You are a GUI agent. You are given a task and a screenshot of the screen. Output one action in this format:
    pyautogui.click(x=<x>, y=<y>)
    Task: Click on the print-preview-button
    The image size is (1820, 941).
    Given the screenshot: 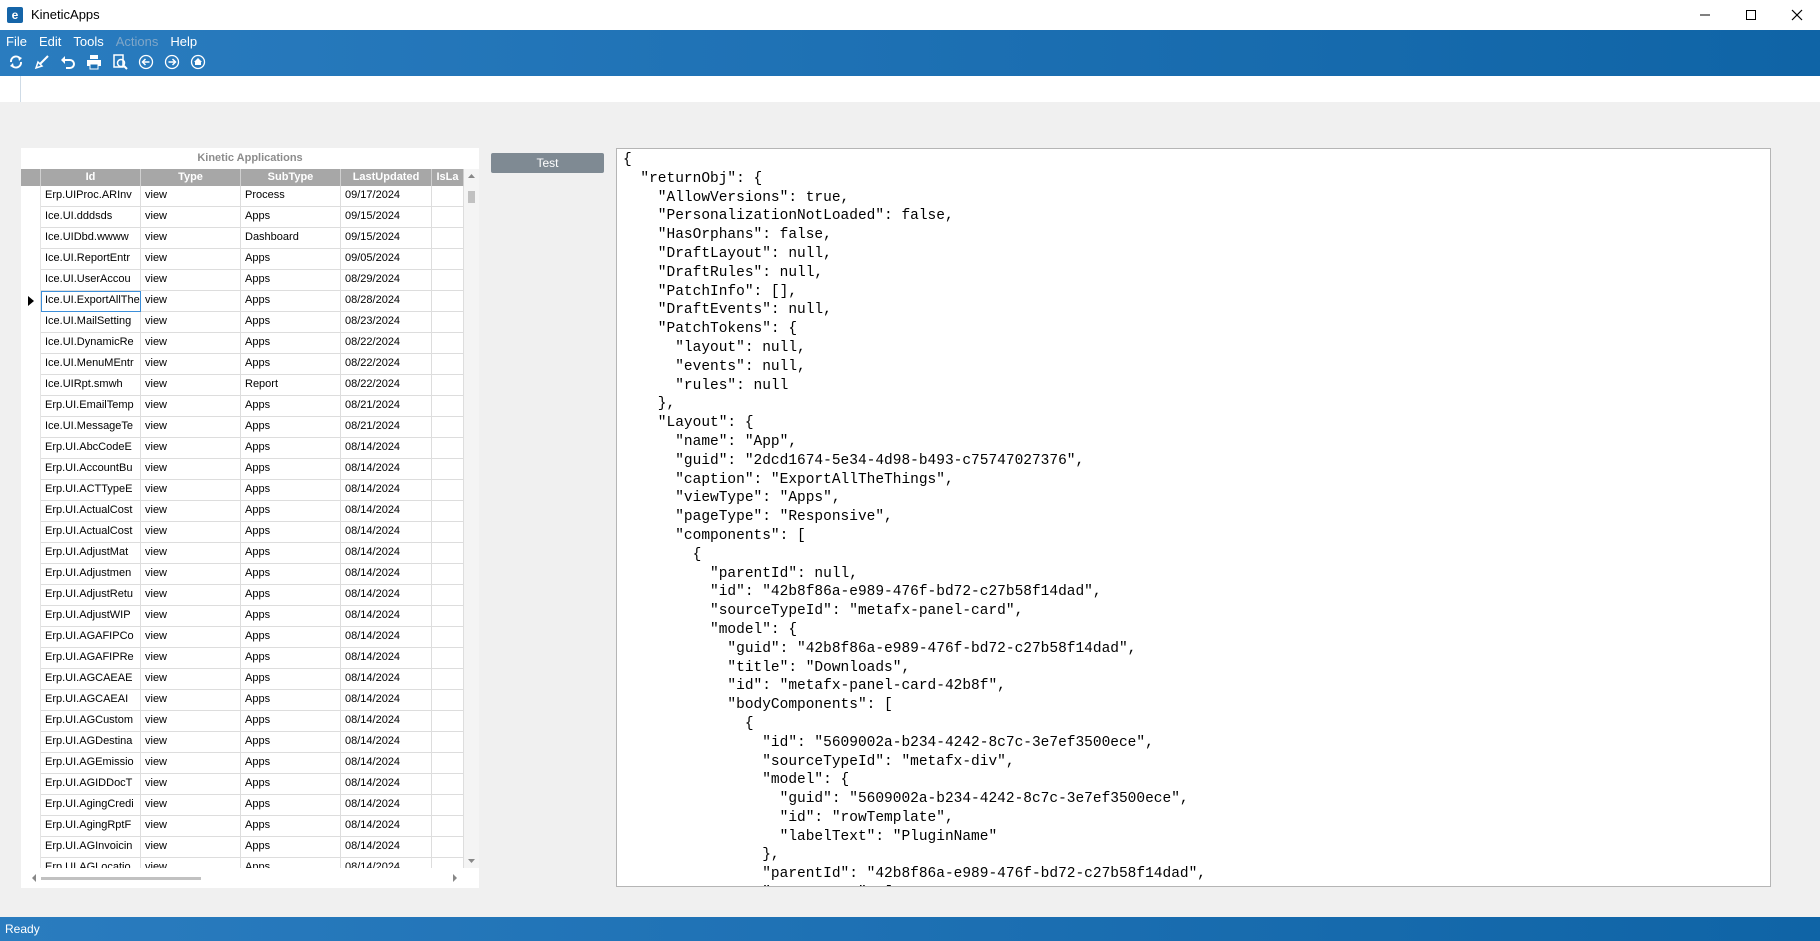 What is the action you would take?
    pyautogui.click(x=120, y=62)
    